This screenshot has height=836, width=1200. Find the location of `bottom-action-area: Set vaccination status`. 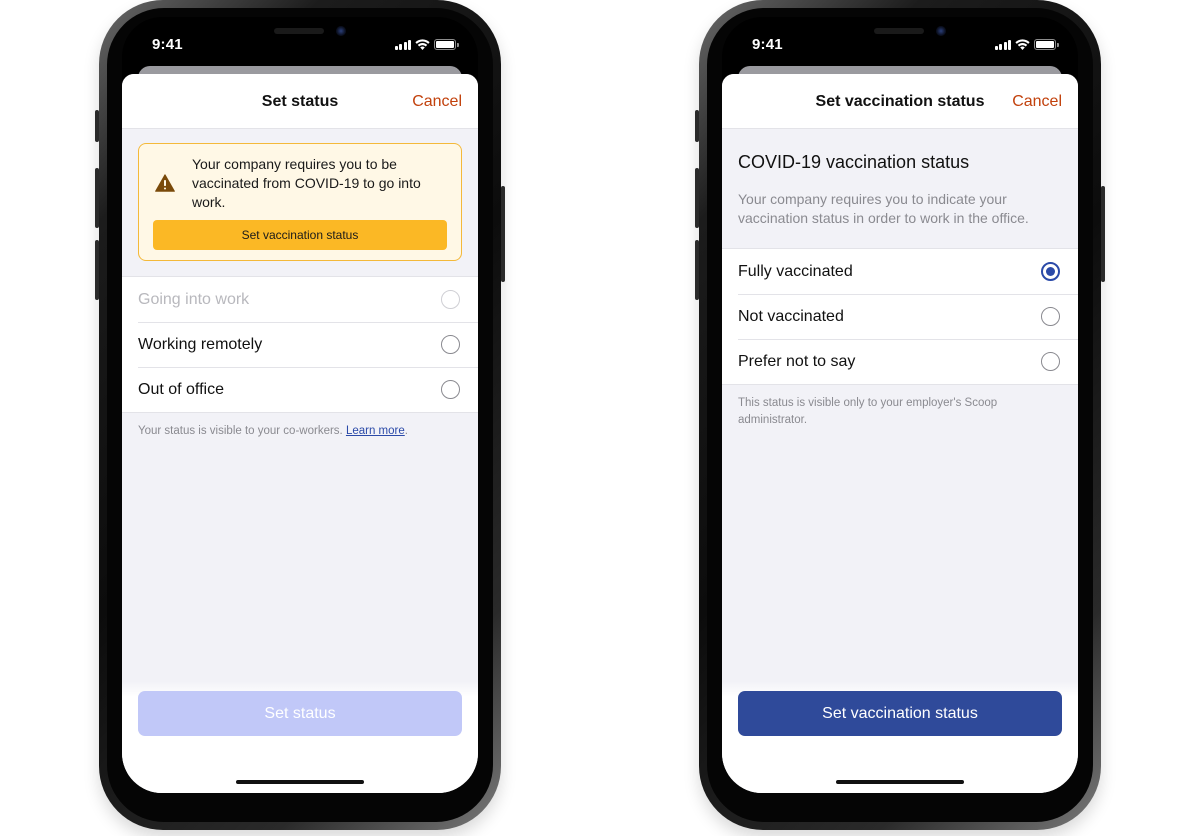

bottom-action-area: Set vaccination status is located at coordinates (900, 737).